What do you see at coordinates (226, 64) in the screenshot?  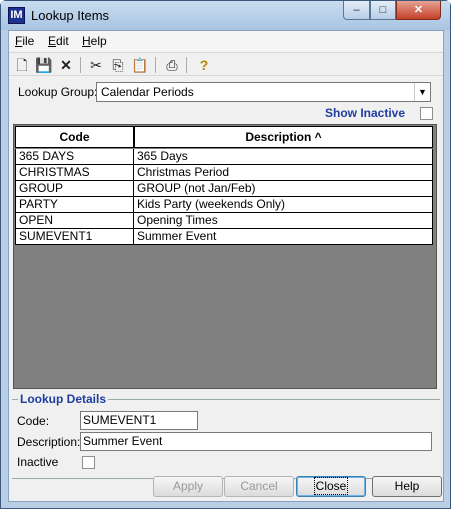 I see `toolbar: 🗋 💾 ✕ ✂ ⎘ 📋 ⎙ ?` at bounding box center [226, 64].